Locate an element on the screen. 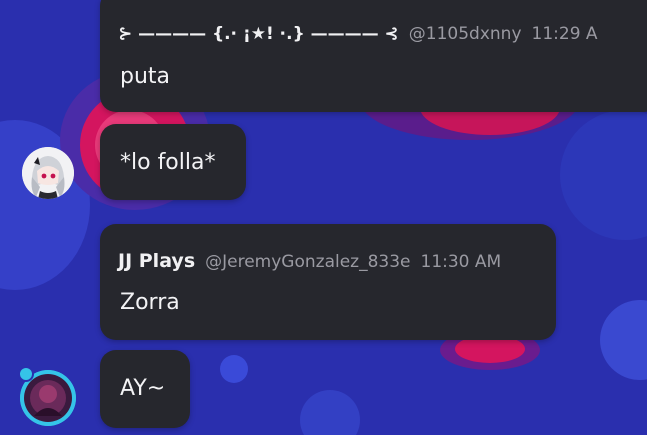 Image resolution: width=647 pixels, height=435 pixels. message-text: *lo folla* is located at coordinates (168, 162).